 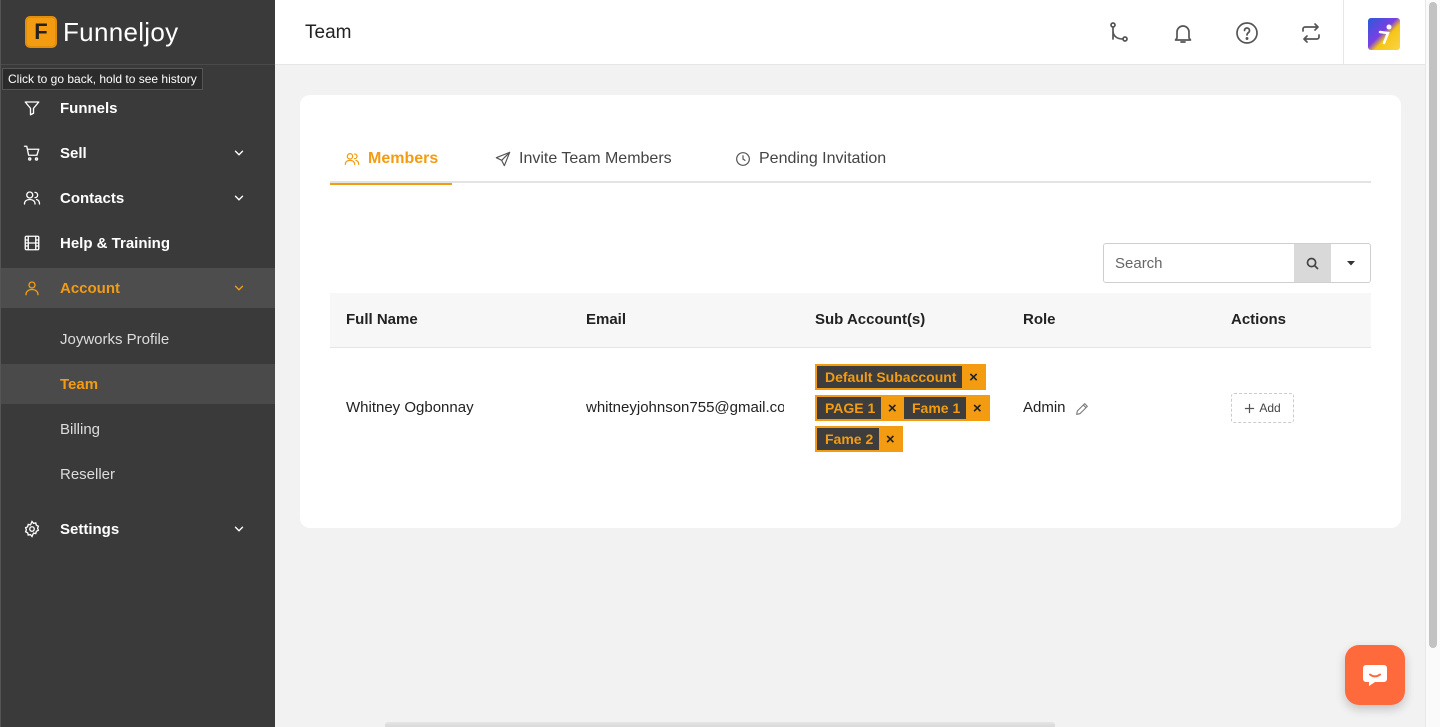 I want to click on sidebar-subitem-team: Team, so click(x=138, y=384).